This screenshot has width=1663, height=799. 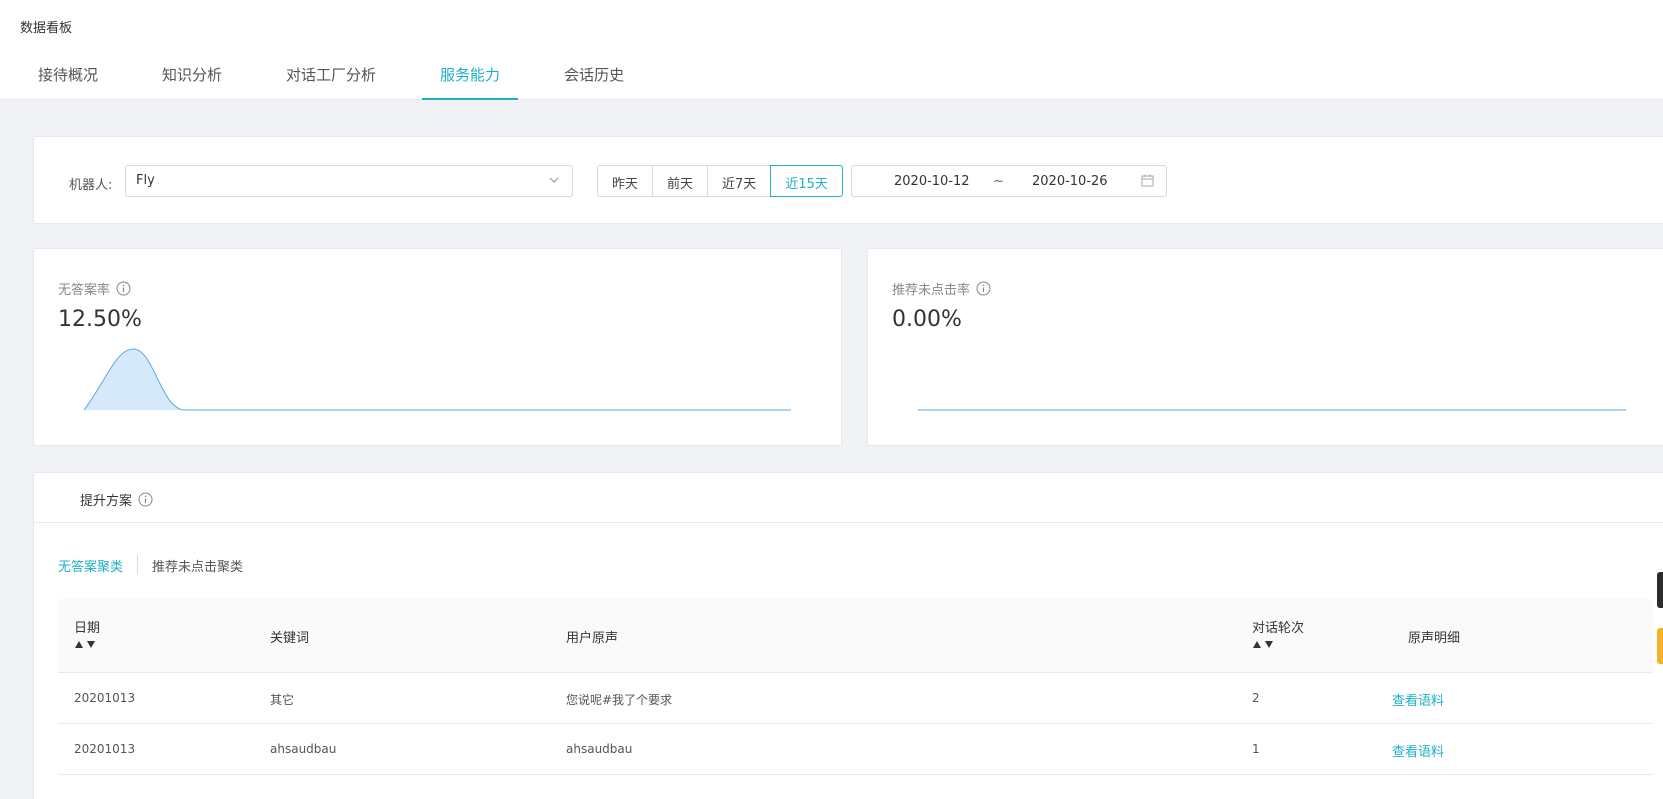 What do you see at coordinates (1009, 181) in the screenshot?
I see `date-range-picker: 2020-10-12 ~ 2020-10-26` at bounding box center [1009, 181].